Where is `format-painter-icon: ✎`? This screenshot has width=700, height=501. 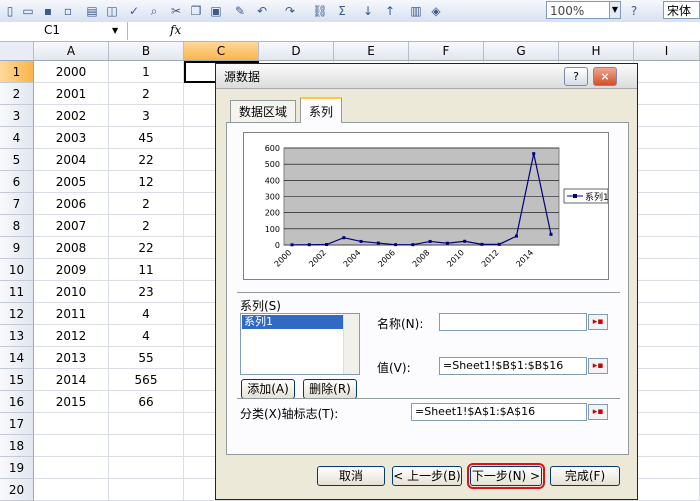 format-painter-icon: ✎ is located at coordinates (240, 11).